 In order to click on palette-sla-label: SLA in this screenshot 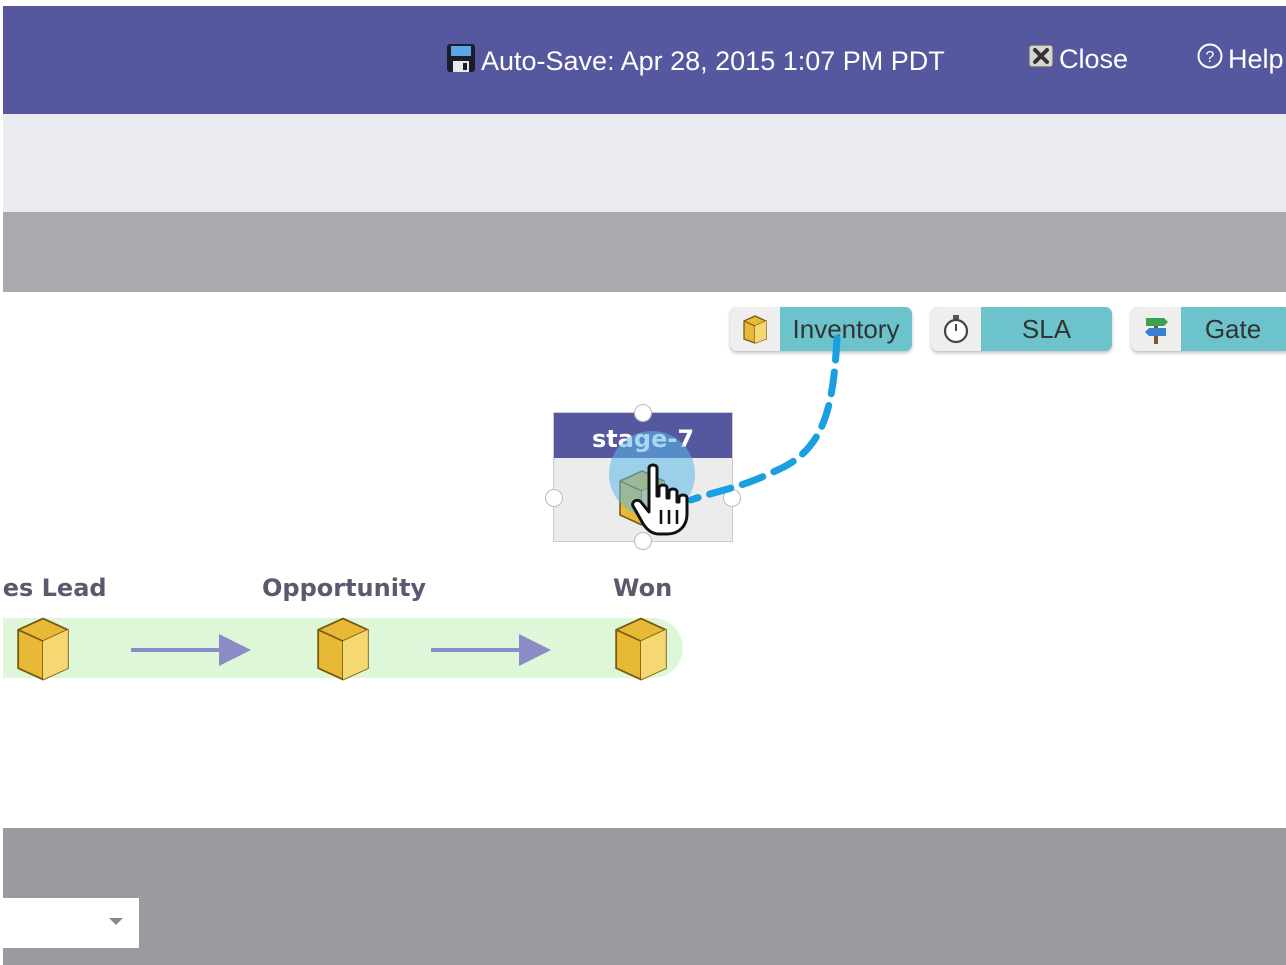, I will do `click(1046, 329)`.